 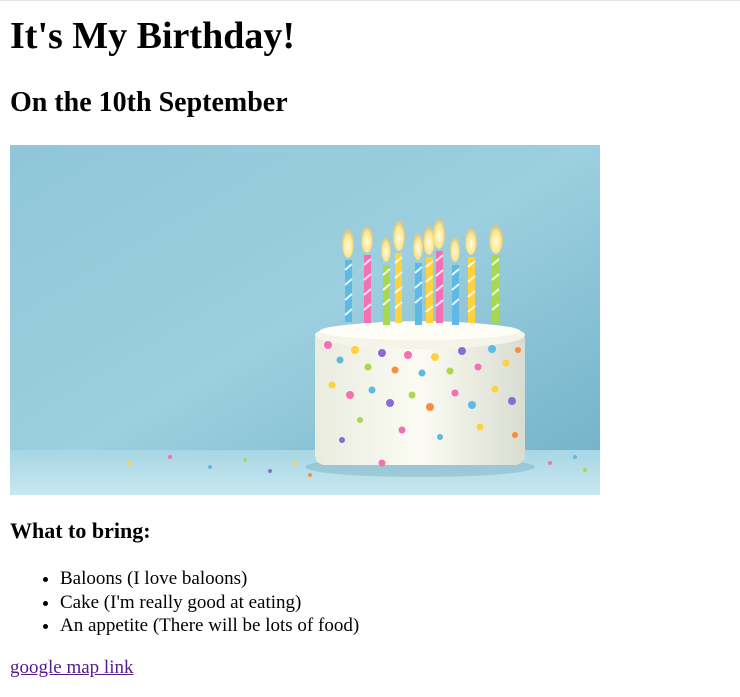 I want to click on list-item: Cake (I'm really good at eating), so click(x=209, y=603).